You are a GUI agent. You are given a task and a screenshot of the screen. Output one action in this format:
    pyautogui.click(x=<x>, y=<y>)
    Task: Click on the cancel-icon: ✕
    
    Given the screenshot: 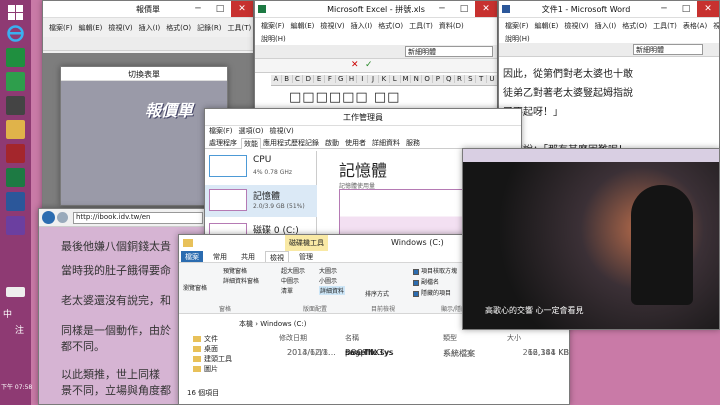 What is the action you would take?
    pyautogui.click(x=355, y=65)
    